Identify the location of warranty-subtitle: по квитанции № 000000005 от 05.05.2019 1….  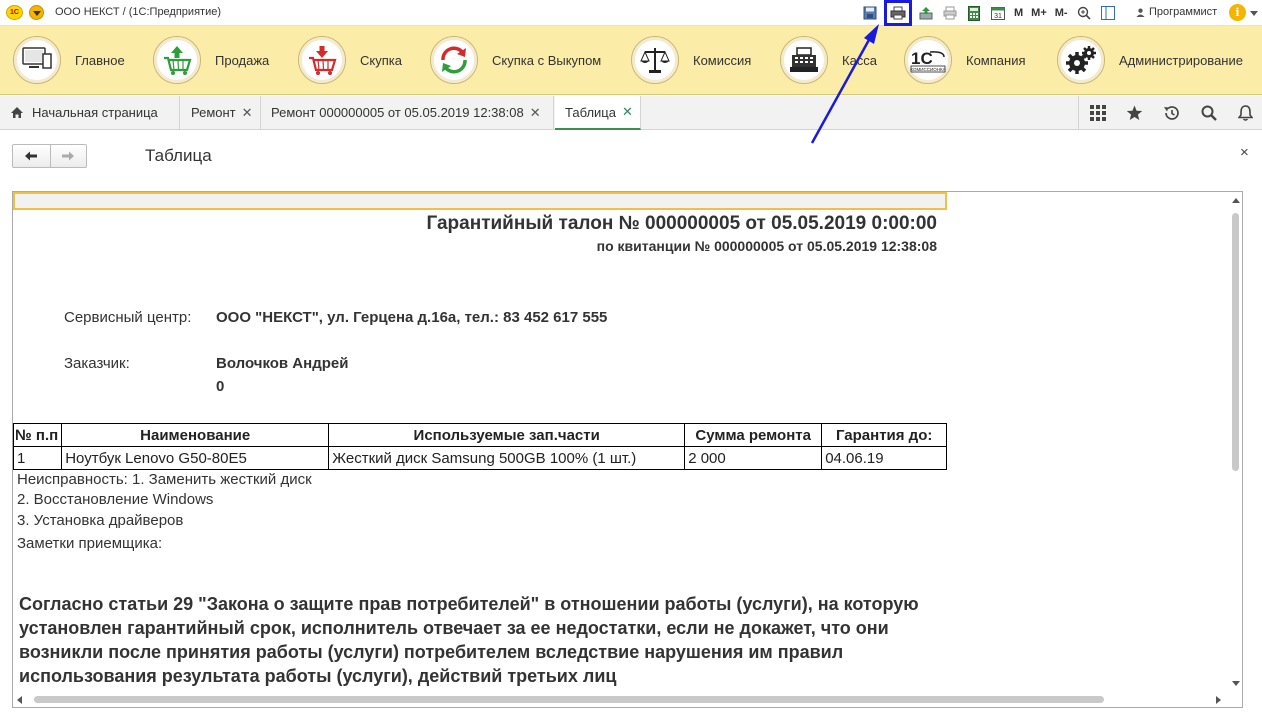
(766, 246).